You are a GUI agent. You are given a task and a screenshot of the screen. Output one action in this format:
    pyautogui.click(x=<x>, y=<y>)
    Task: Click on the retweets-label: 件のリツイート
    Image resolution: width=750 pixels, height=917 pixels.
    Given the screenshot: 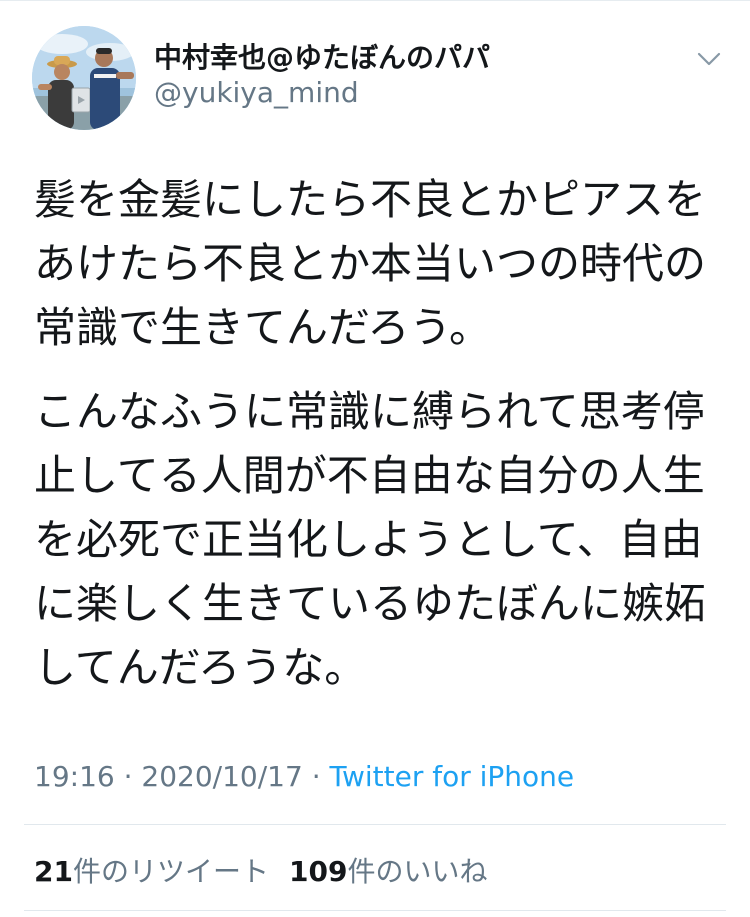 What is the action you would take?
    pyautogui.click(x=170, y=871)
    